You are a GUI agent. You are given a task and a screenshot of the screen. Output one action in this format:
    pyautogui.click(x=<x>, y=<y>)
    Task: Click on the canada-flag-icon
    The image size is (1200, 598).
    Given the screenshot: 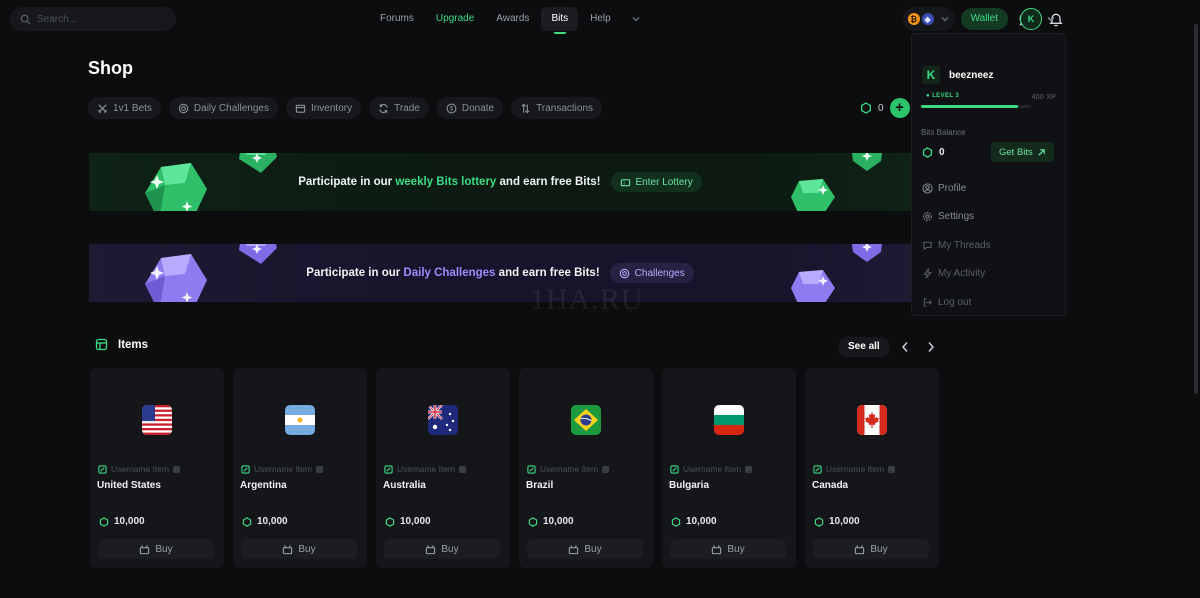 What is the action you would take?
    pyautogui.click(x=872, y=420)
    